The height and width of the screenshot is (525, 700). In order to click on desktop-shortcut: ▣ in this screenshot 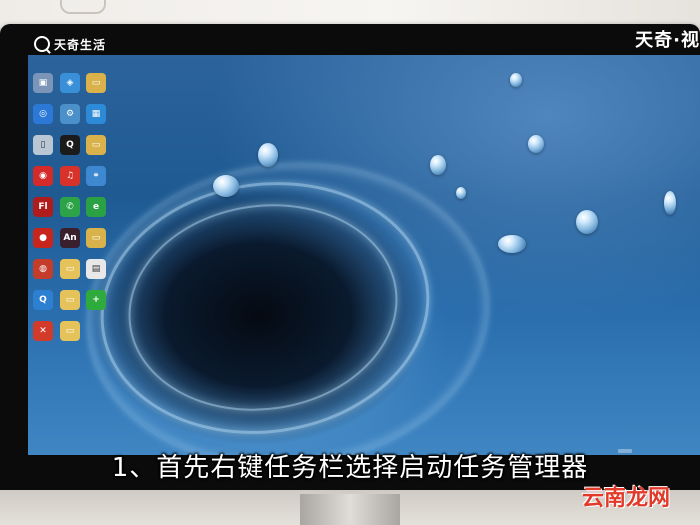, I will do `click(43, 83)`.